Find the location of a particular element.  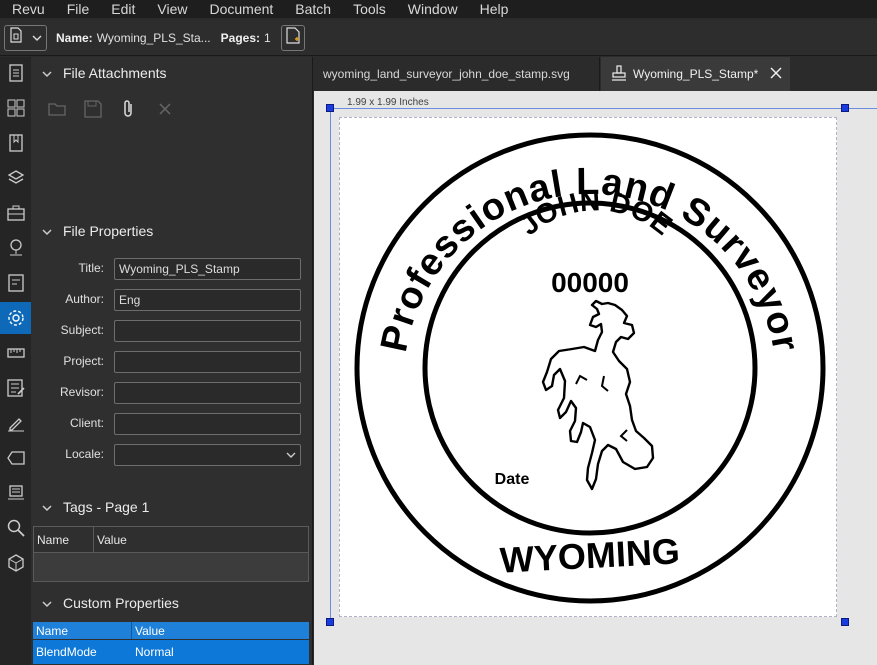

forms-icon is located at coordinates (15, 388).